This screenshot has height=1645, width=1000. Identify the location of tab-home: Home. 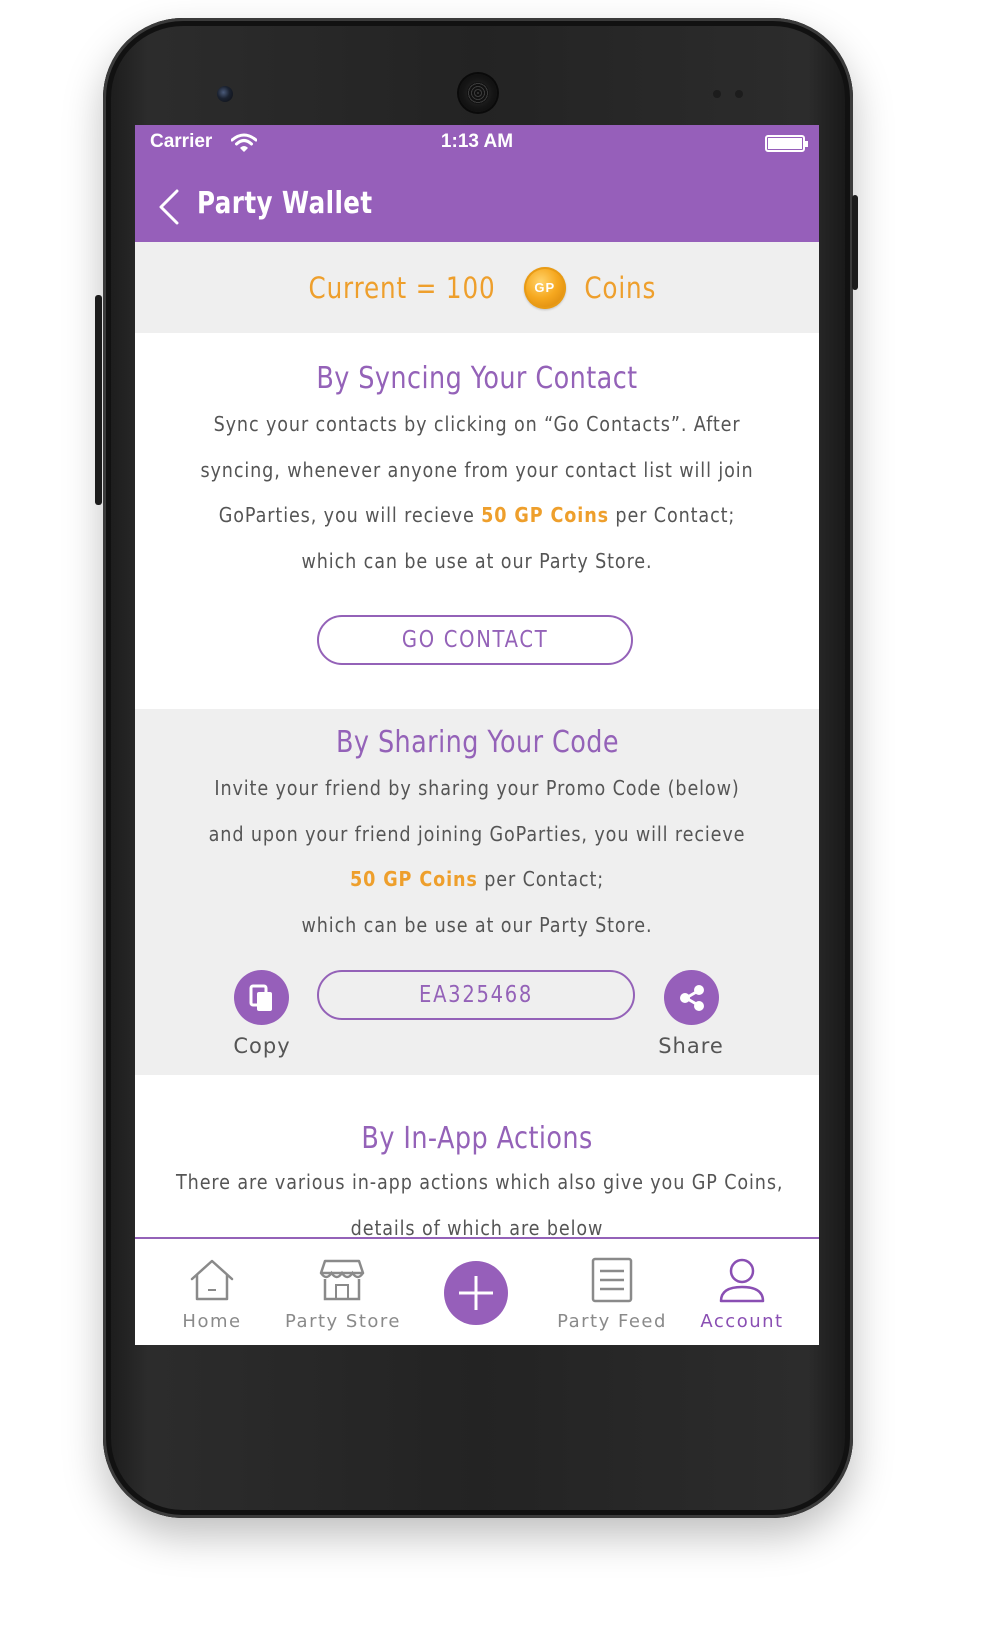
(212, 1292).